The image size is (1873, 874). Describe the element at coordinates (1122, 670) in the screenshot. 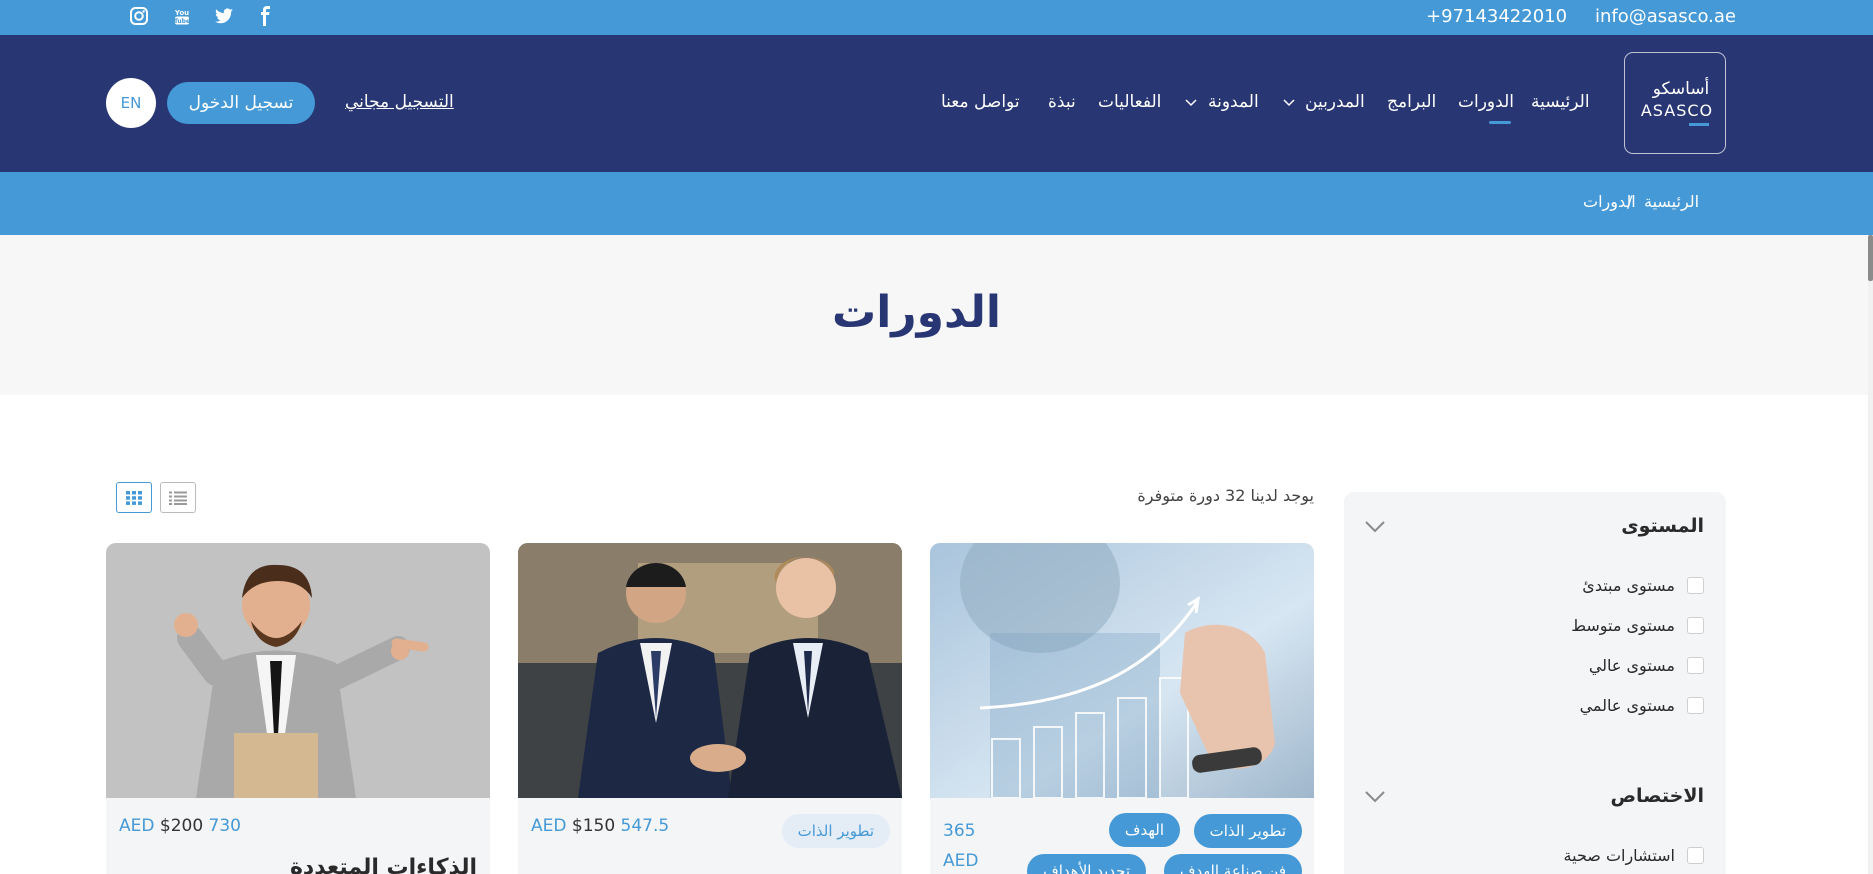

I see `growth-chart-hand-photo` at that location.